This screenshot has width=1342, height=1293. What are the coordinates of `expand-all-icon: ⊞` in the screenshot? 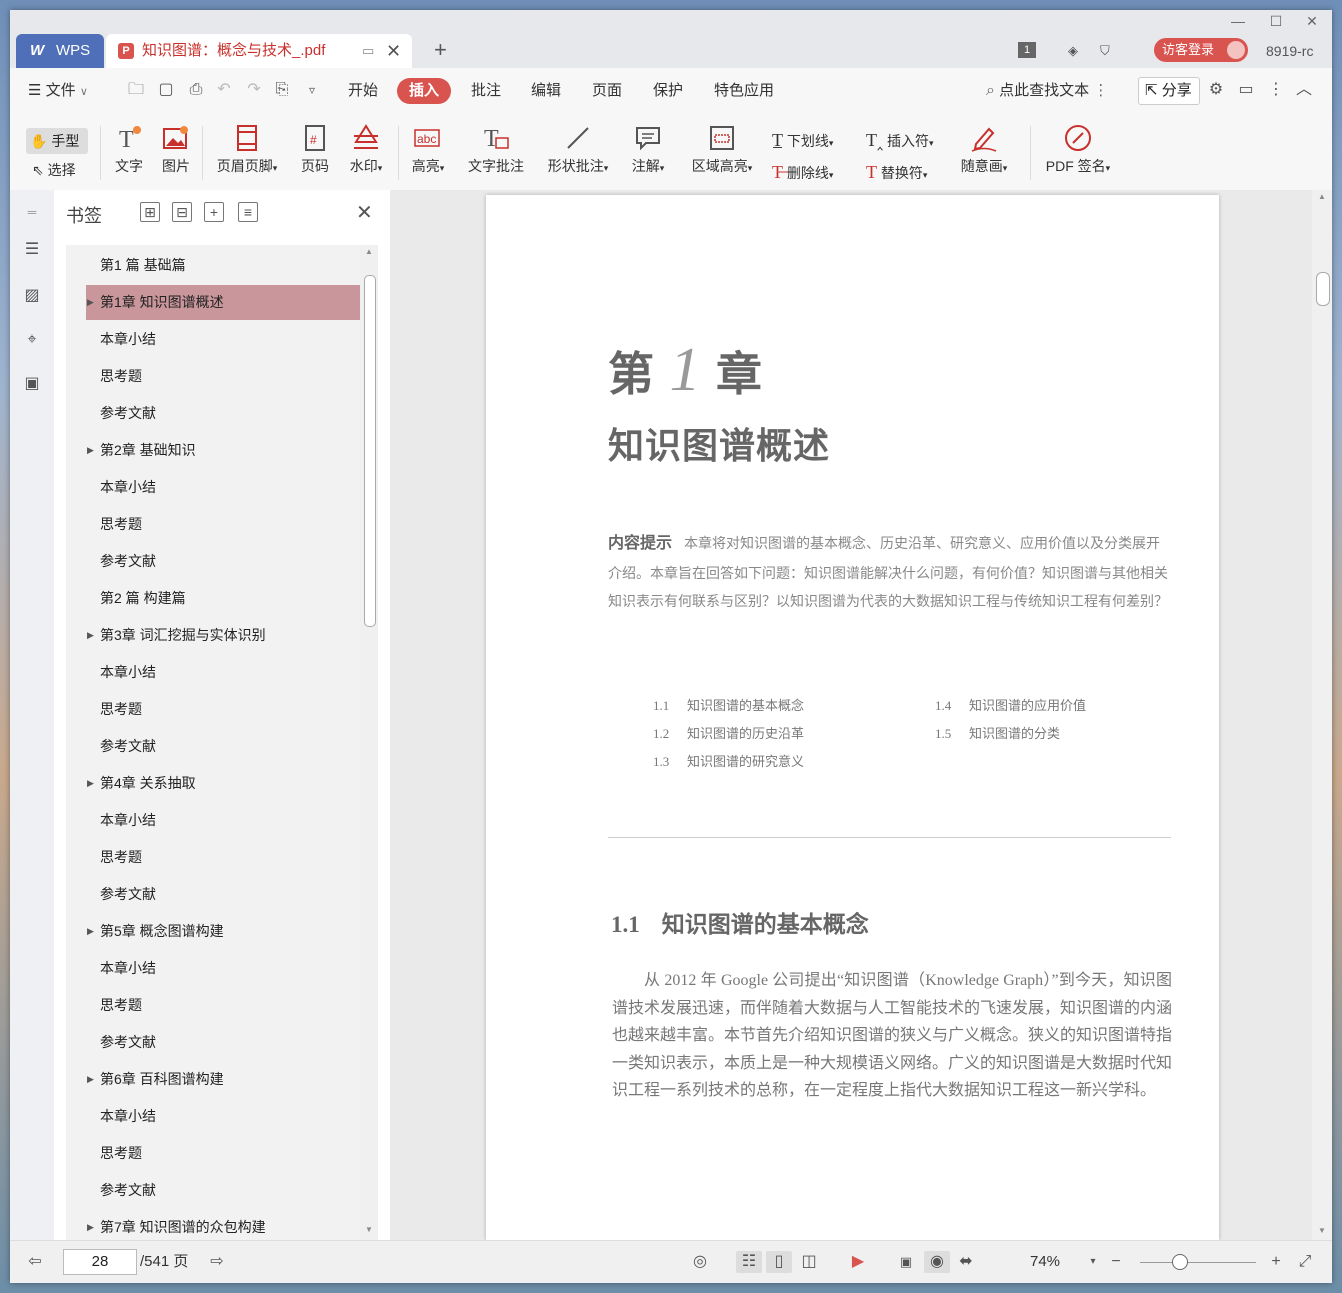 It's located at (150, 212).